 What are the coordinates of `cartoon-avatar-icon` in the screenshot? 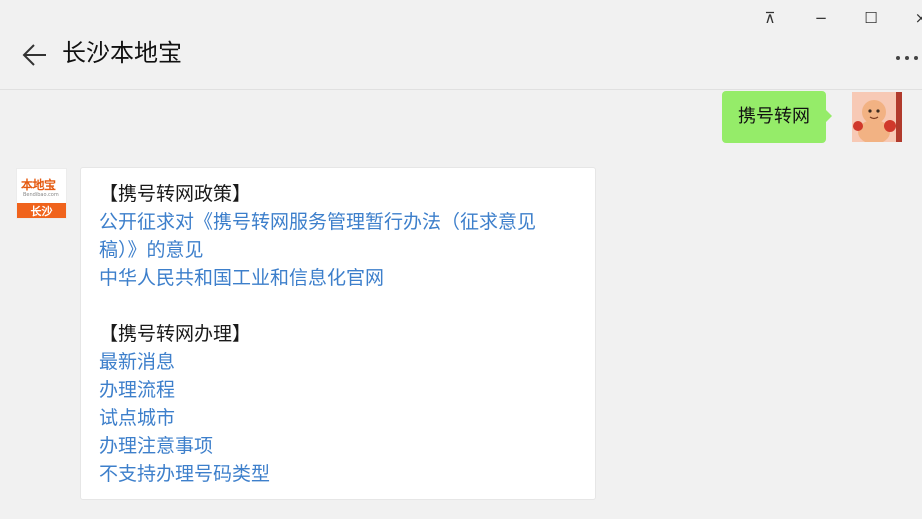 It's located at (877, 117).